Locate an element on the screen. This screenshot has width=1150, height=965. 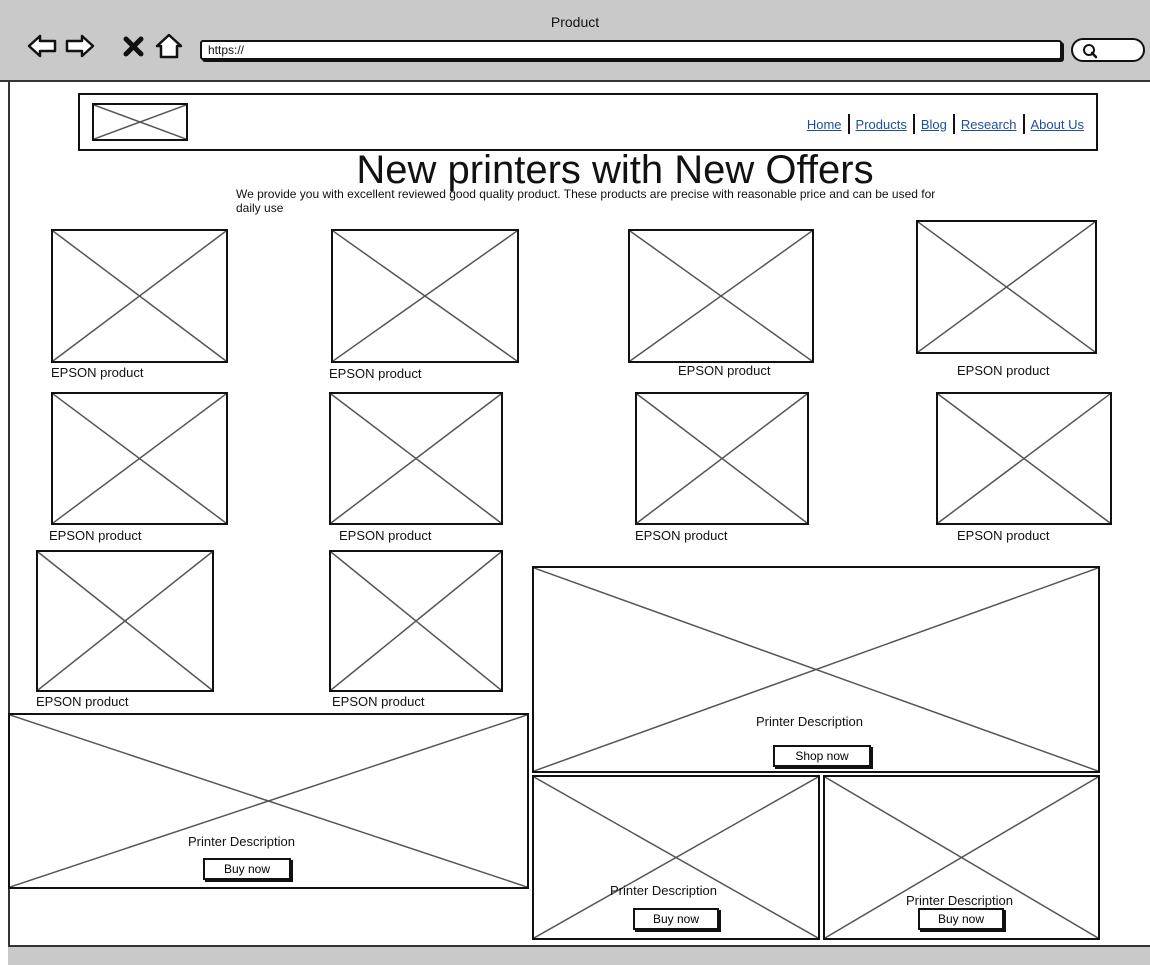
nav-blog: Blog is located at coordinates (934, 124).